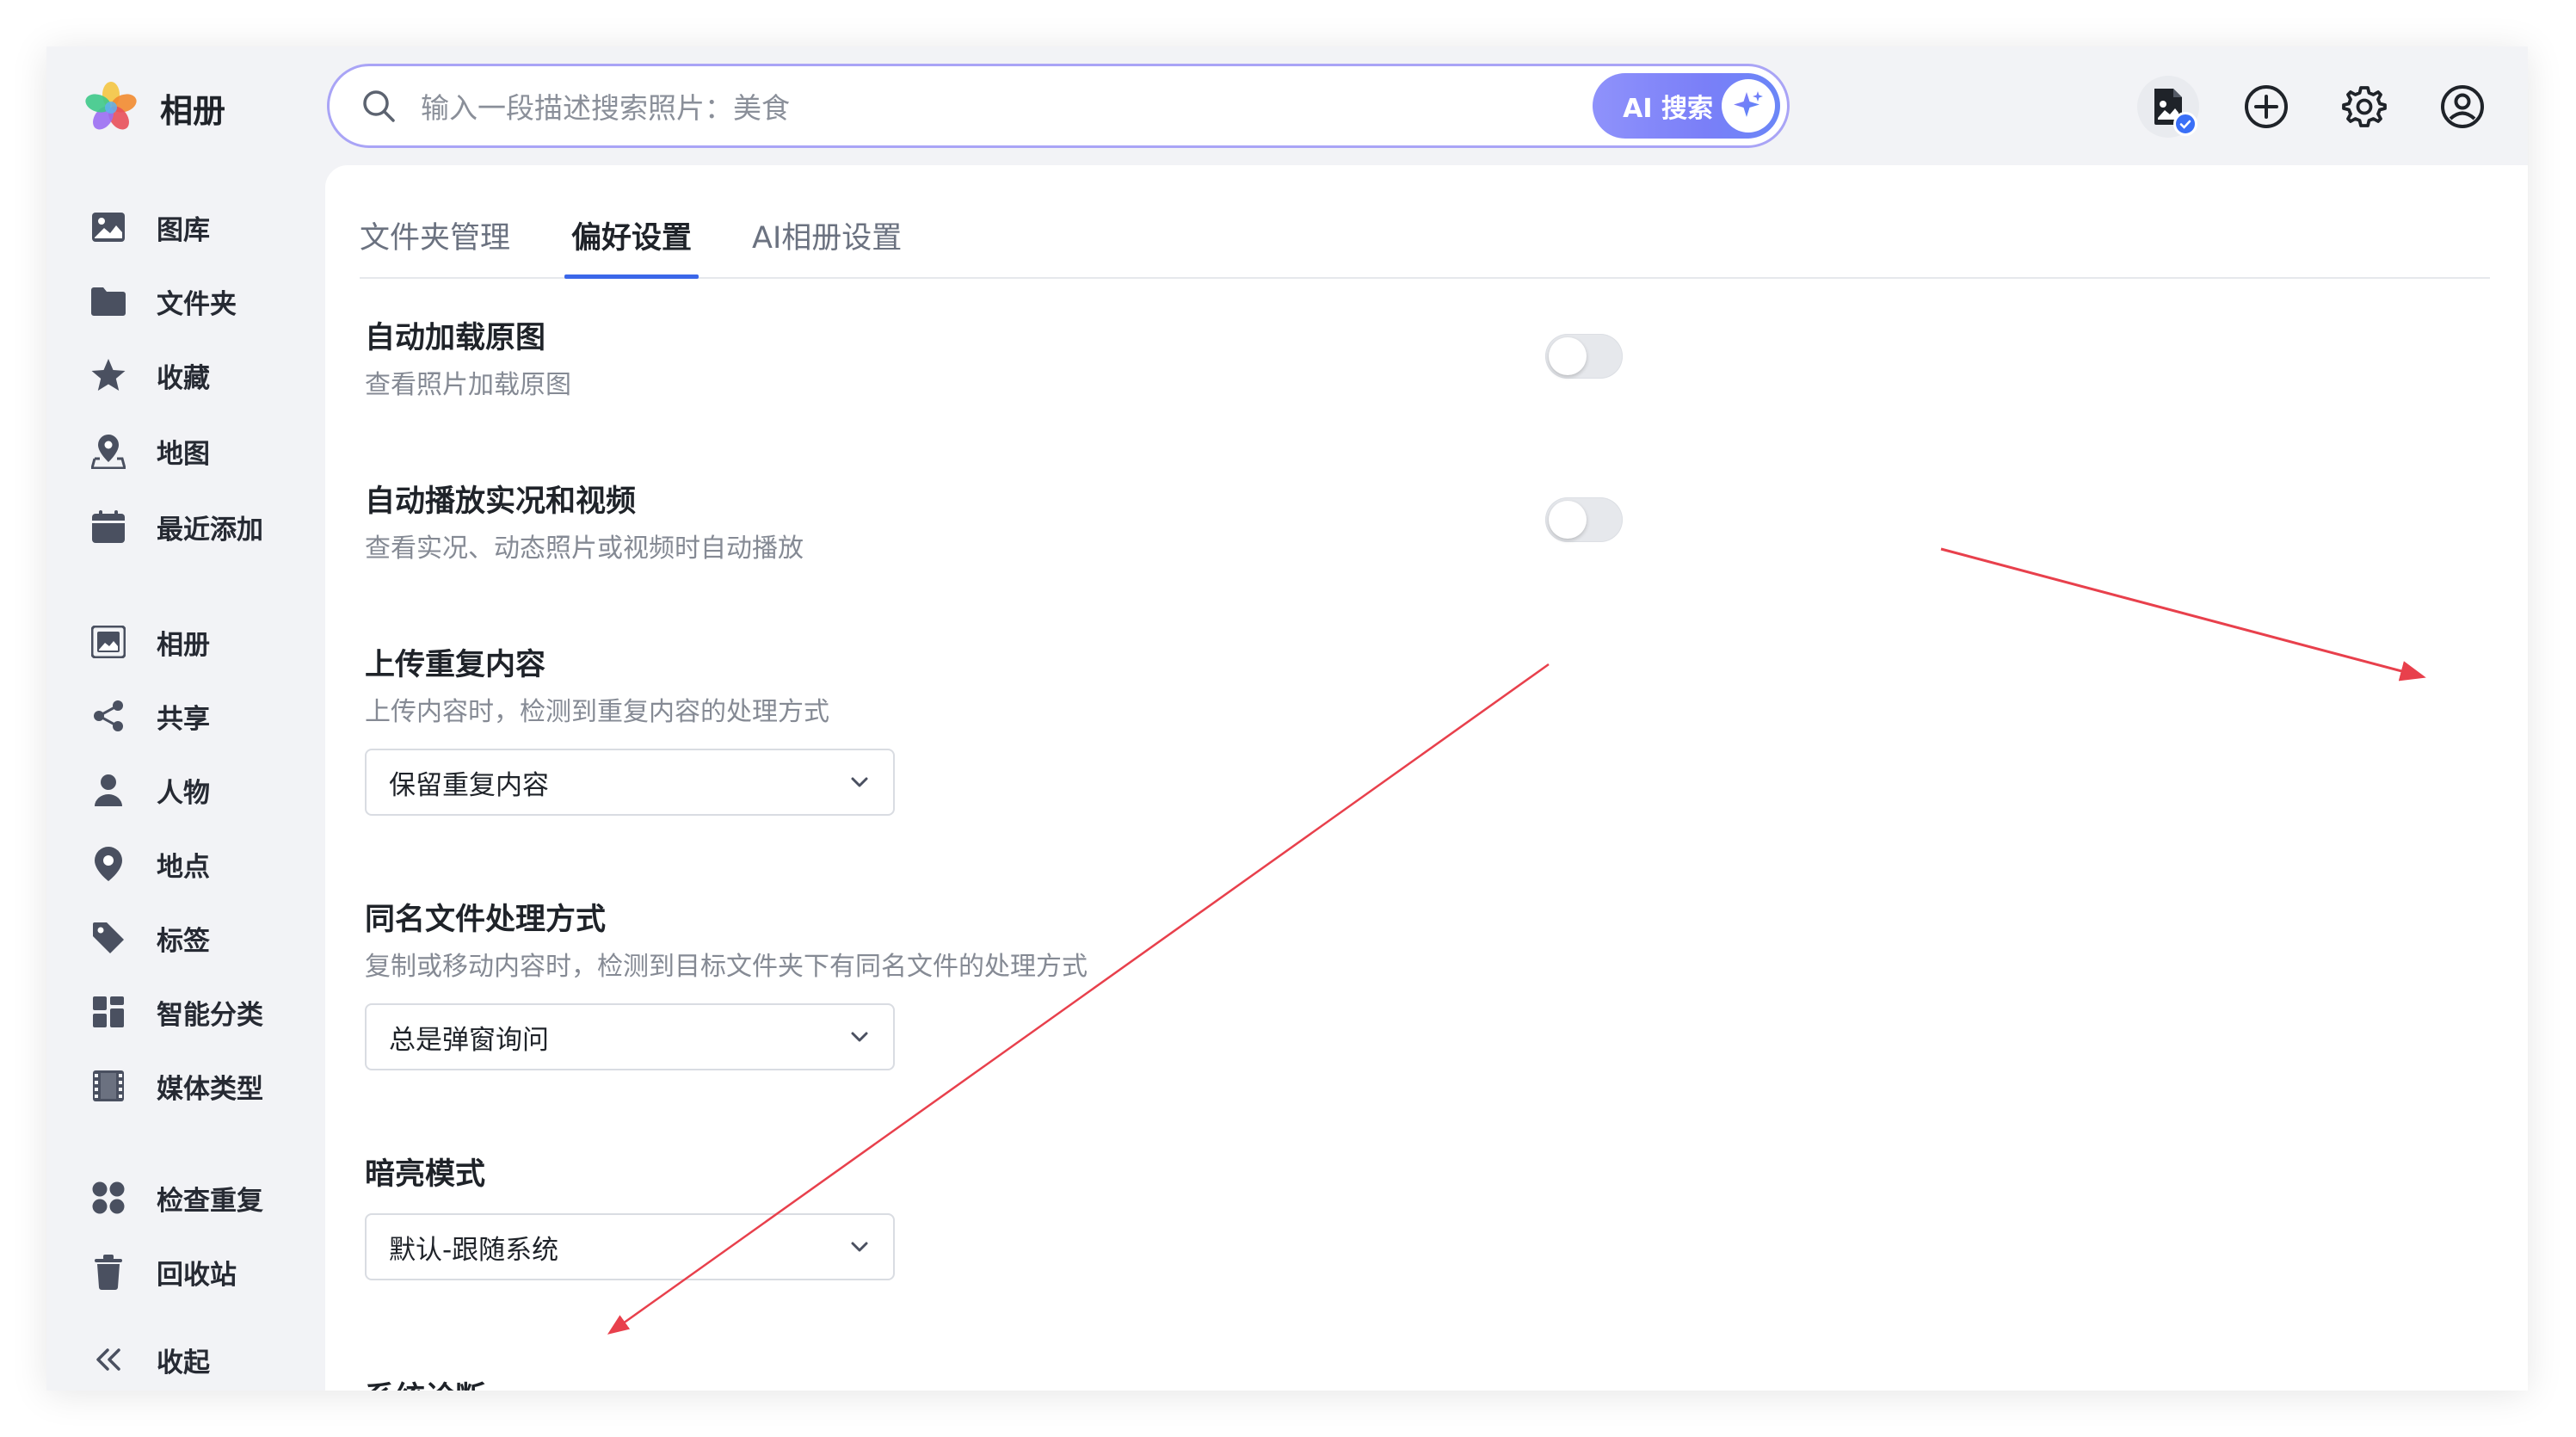  Describe the element at coordinates (631, 239) in the screenshot. I see `tab-preferences: 偏好设置` at that location.